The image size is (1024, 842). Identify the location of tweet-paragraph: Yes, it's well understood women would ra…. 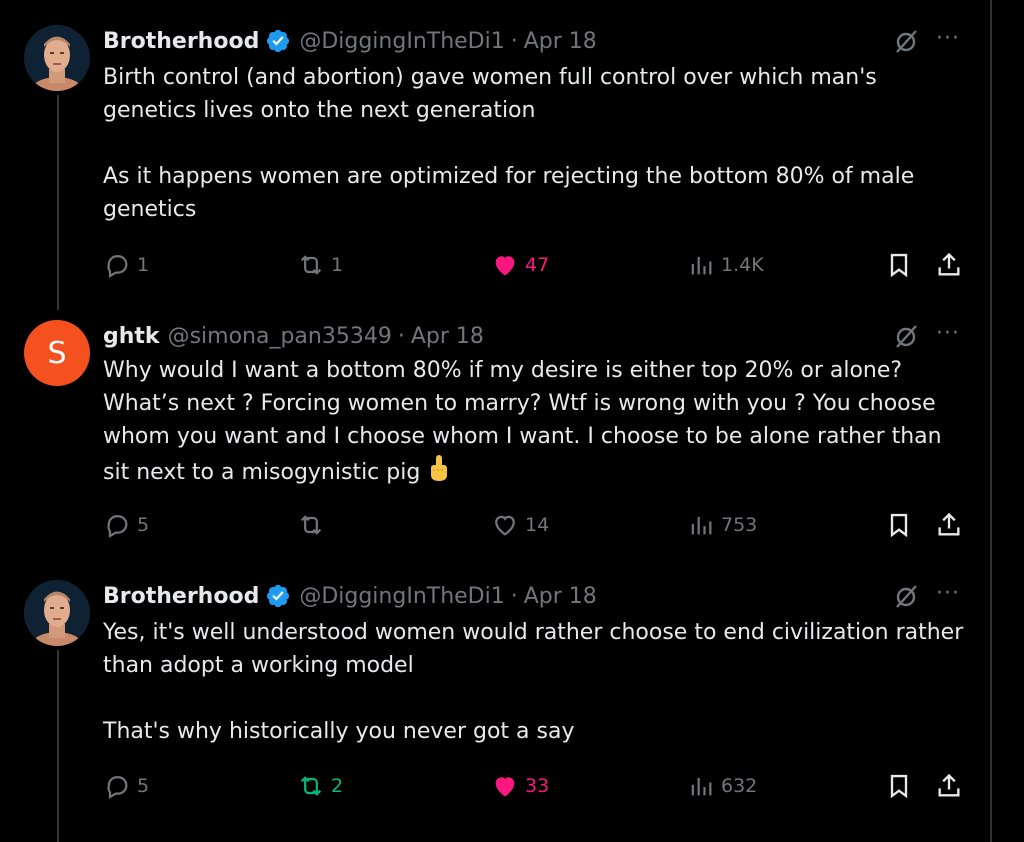
(533, 649).